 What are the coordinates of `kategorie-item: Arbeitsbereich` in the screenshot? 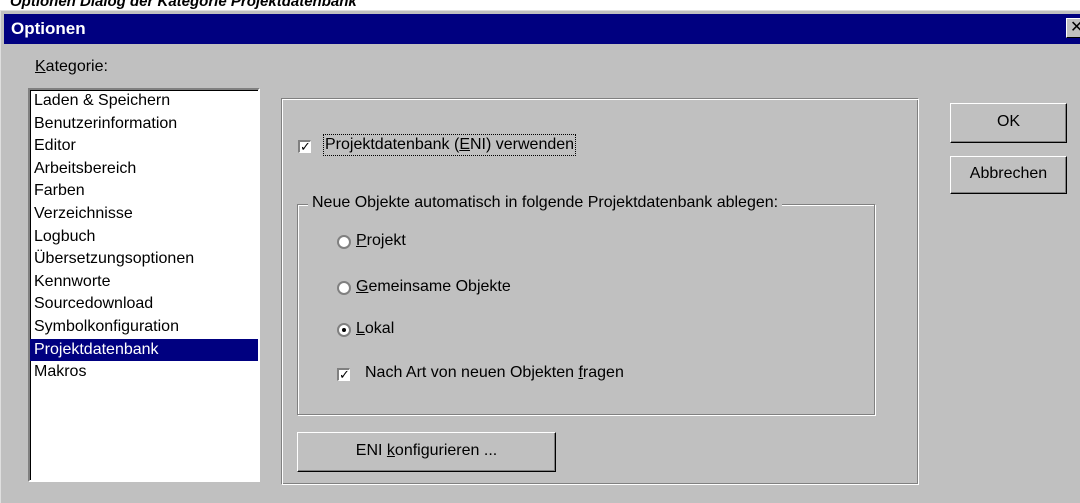 It's located at (144, 169).